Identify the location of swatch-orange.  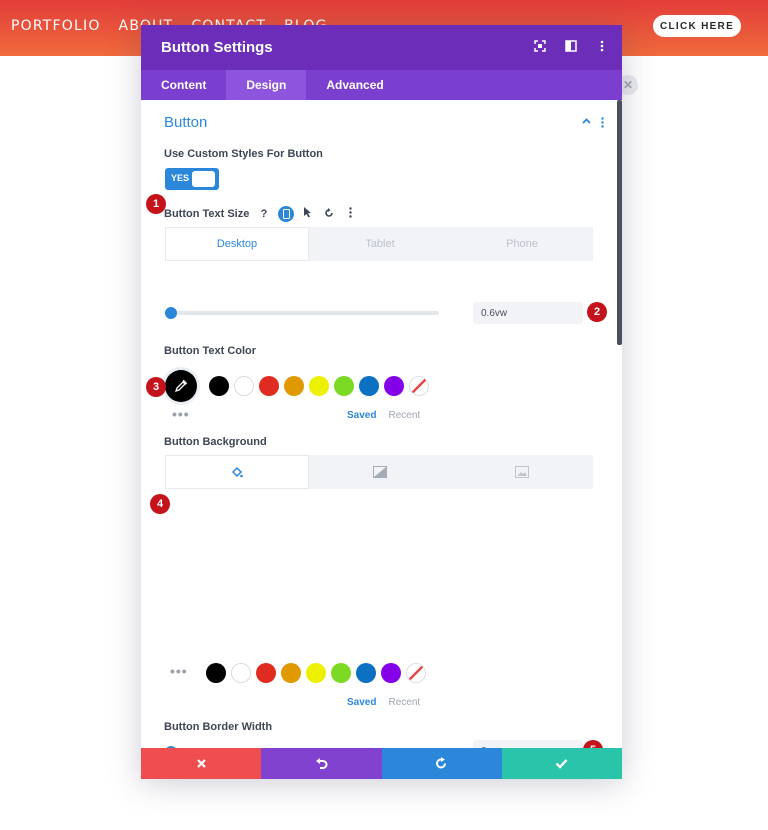
(294, 386).